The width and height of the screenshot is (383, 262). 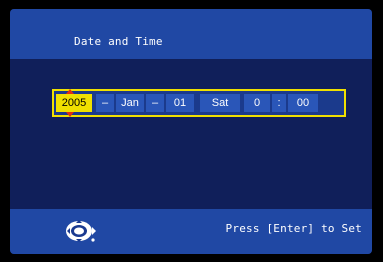 What do you see at coordinates (130, 103) in the screenshot?
I see `month-field: Jan` at bounding box center [130, 103].